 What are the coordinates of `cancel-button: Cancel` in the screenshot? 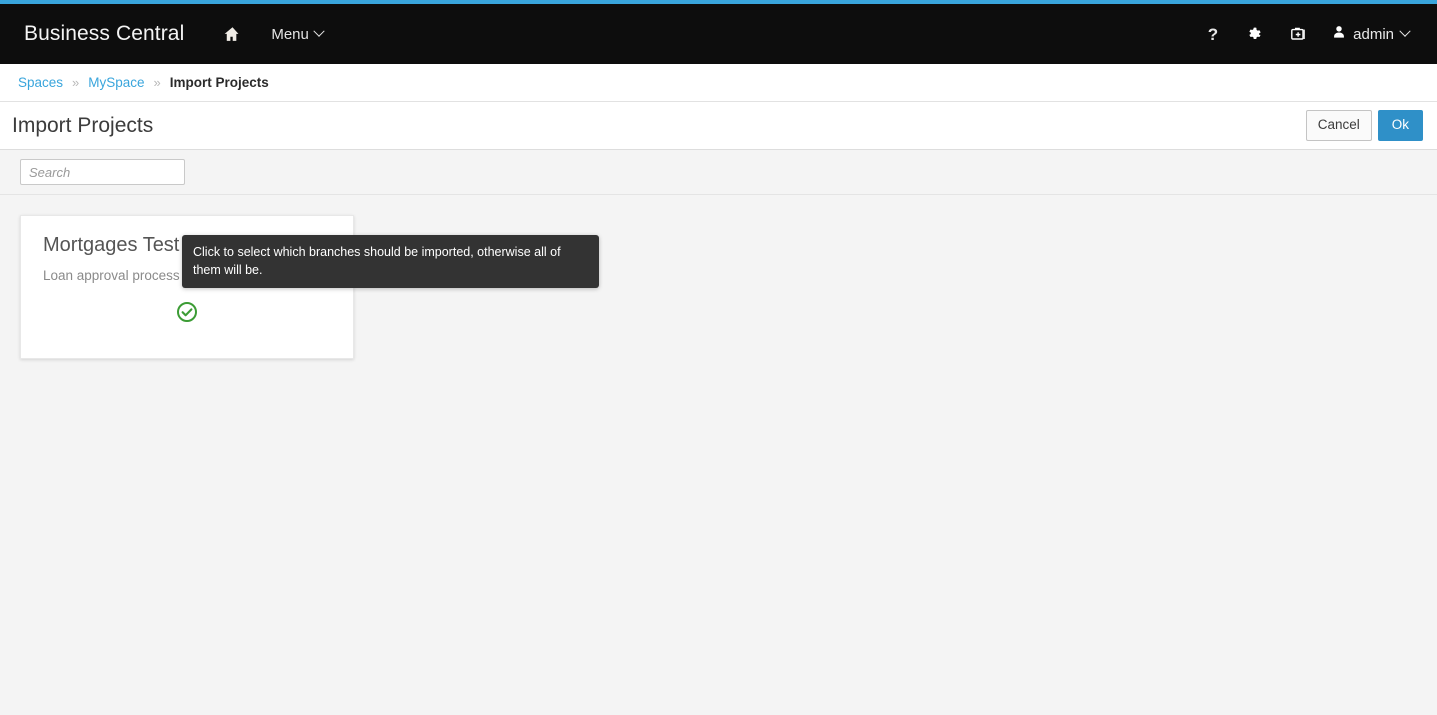 It's located at (1338, 125).